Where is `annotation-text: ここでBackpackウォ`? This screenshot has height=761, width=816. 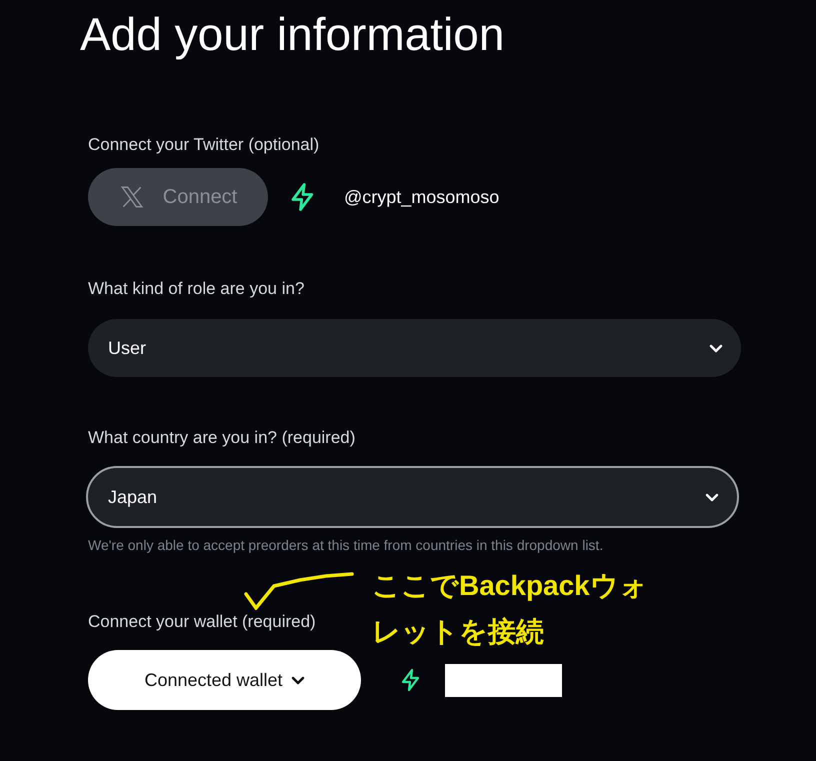
annotation-text: ここでBackpackウォ is located at coordinates (510, 586).